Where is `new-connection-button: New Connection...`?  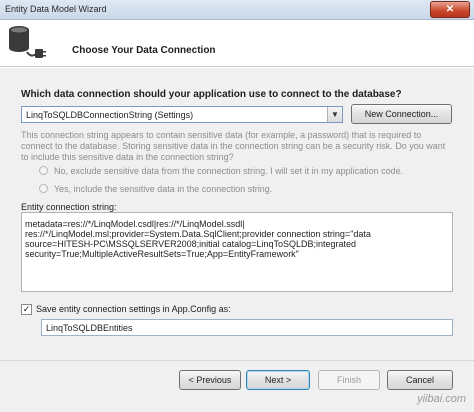
new-connection-button: New Connection... is located at coordinates (401, 114).